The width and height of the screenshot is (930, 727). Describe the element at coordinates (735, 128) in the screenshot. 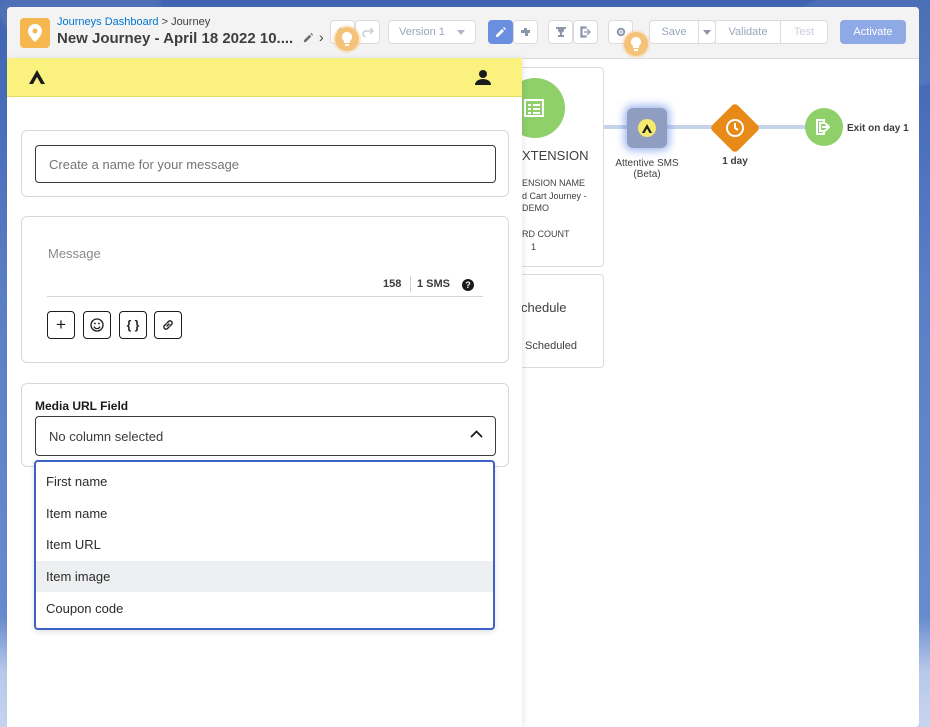

I see `clock-icon` at that location.